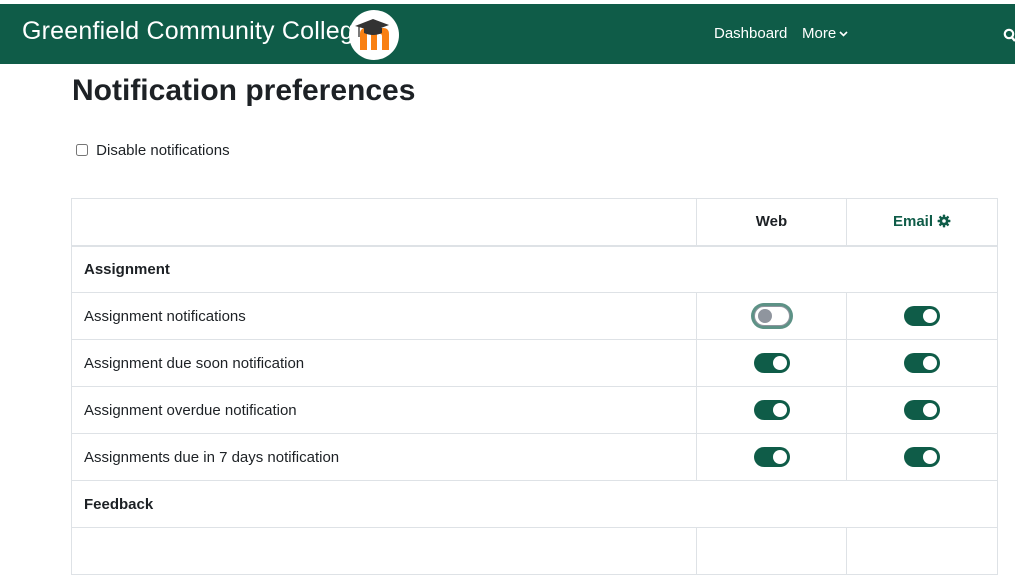  I want to click on moodle-logo-icon, so click(374, 35).